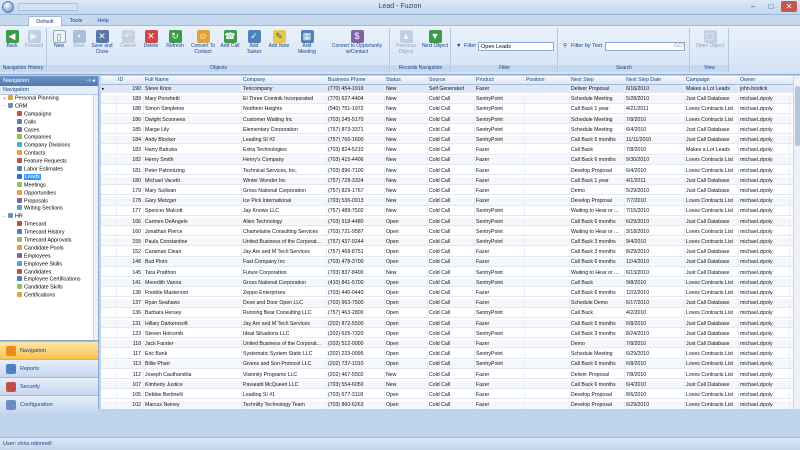  What do you see at coordinates (655, 80) in the screenshot?
I see `column-header: Next Step Date` at bounding box center [655, 80].